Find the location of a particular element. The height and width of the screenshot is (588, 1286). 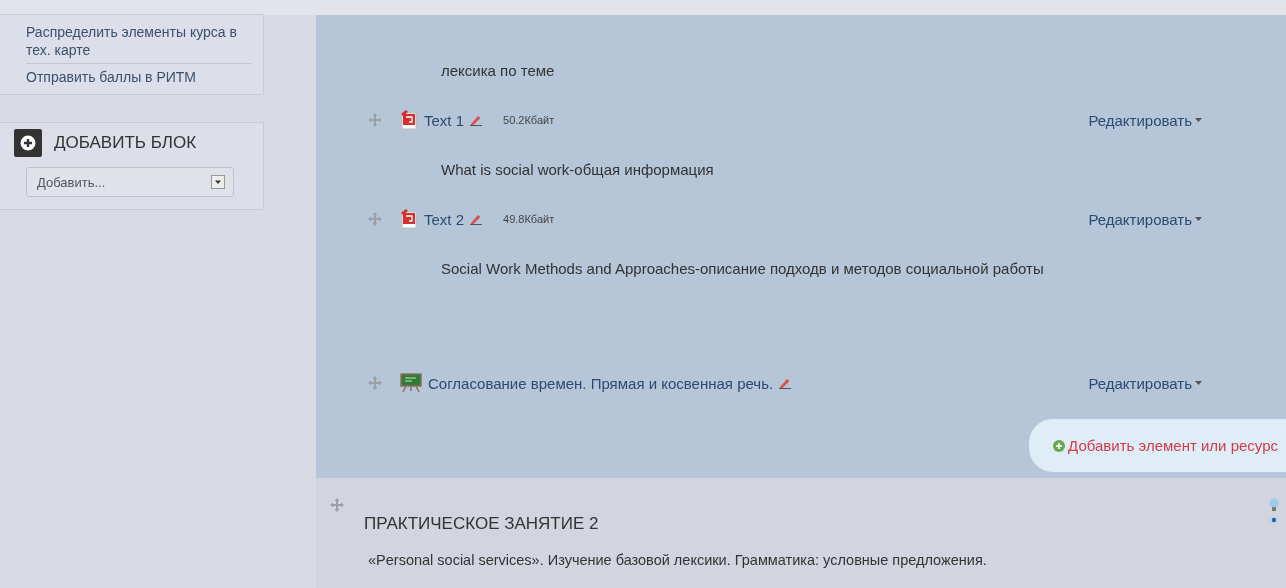

section-title: ПРАКТИЧЕСКОЕ ЗАНЯТИЕ 2 is located at coordinates (481, 524).